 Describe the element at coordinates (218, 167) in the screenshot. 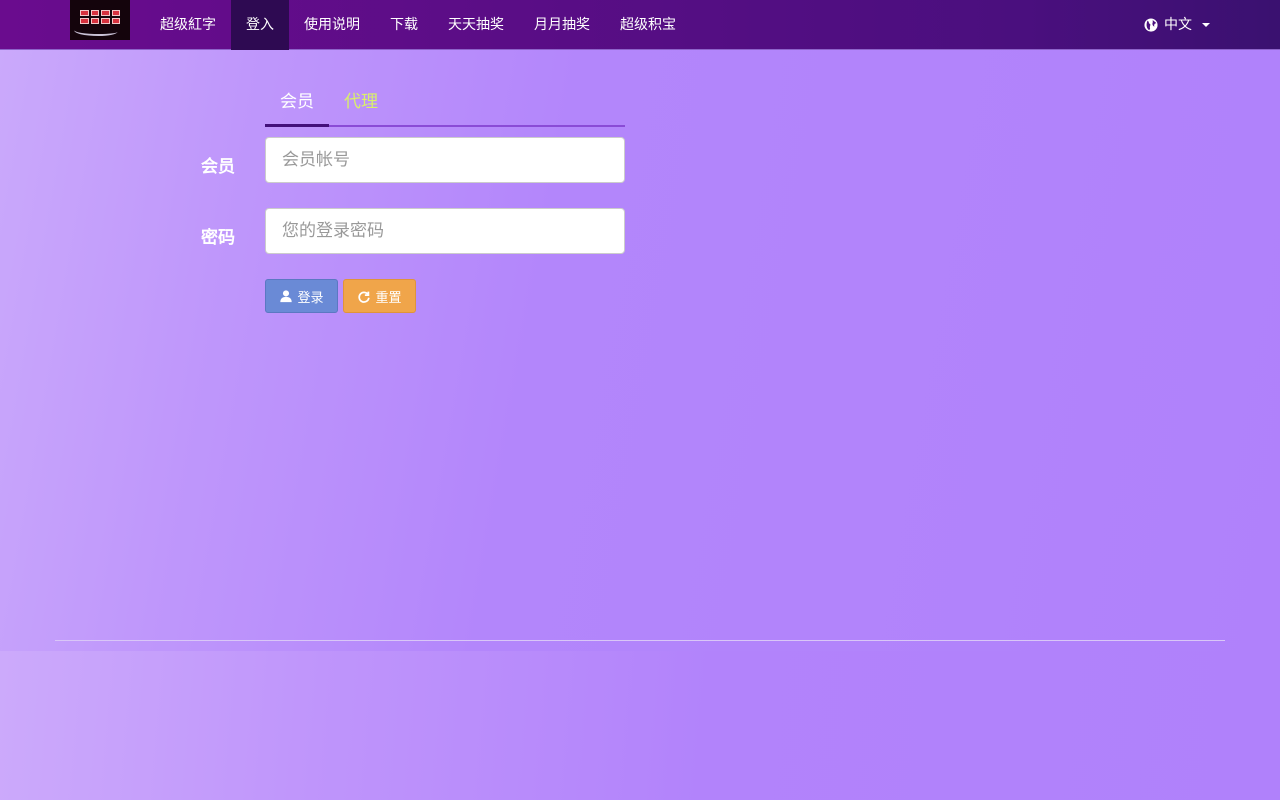

I see `member-label: 会员` at that location.